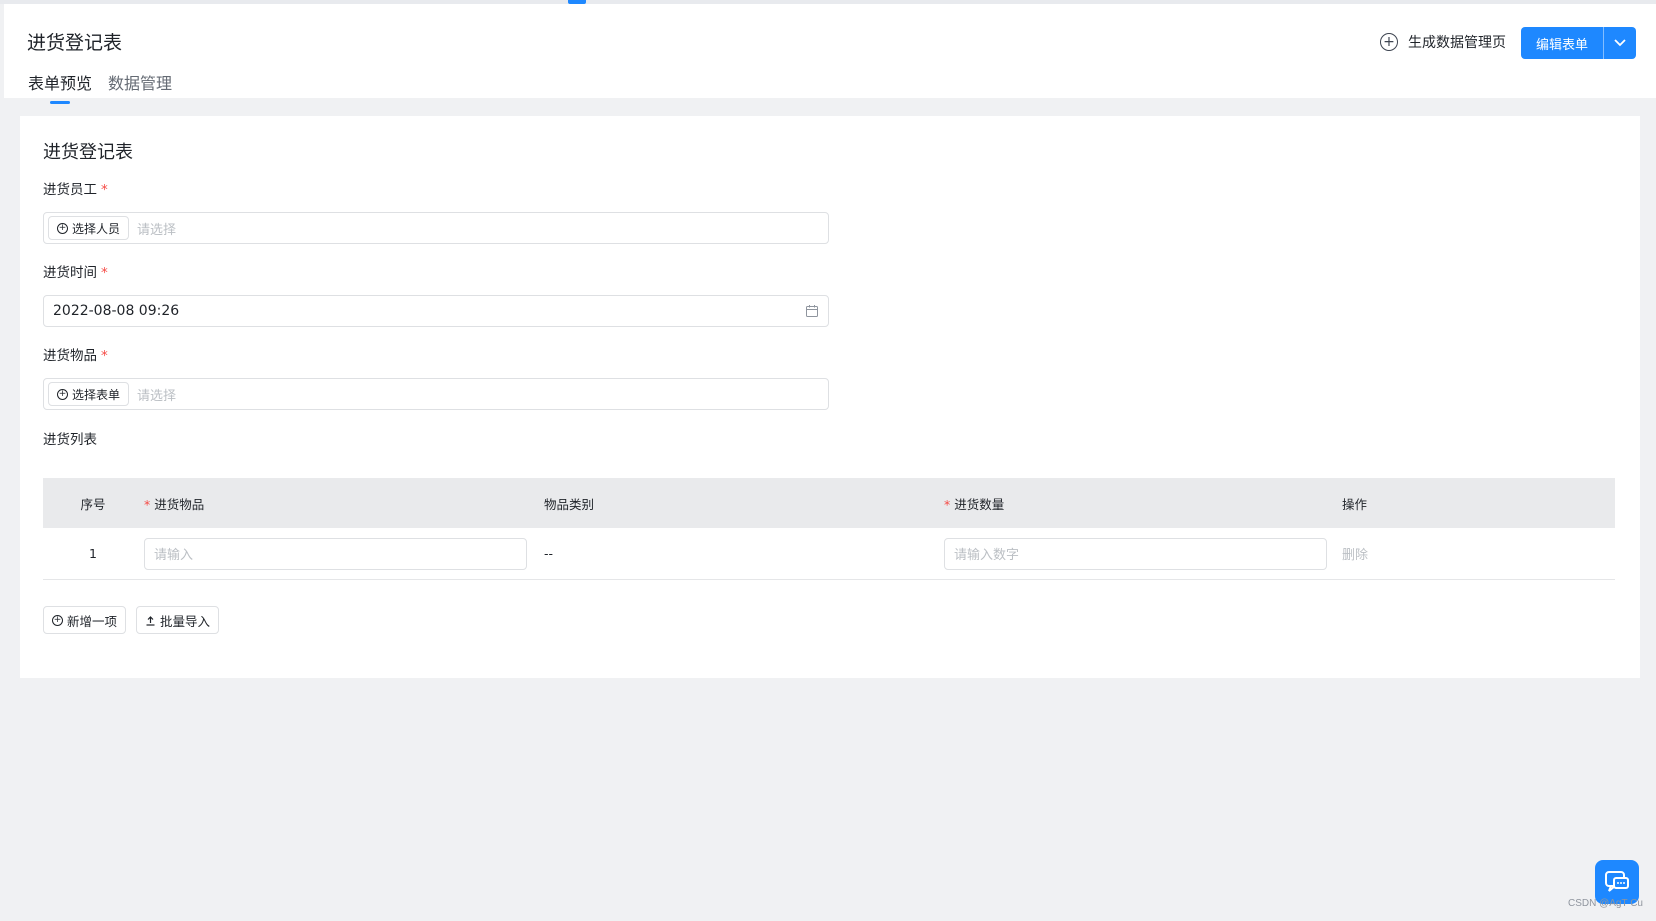  Describe the element at coordinates (92, 621) in the screenshot. I see `add-item-label: 新增一项` at that location.